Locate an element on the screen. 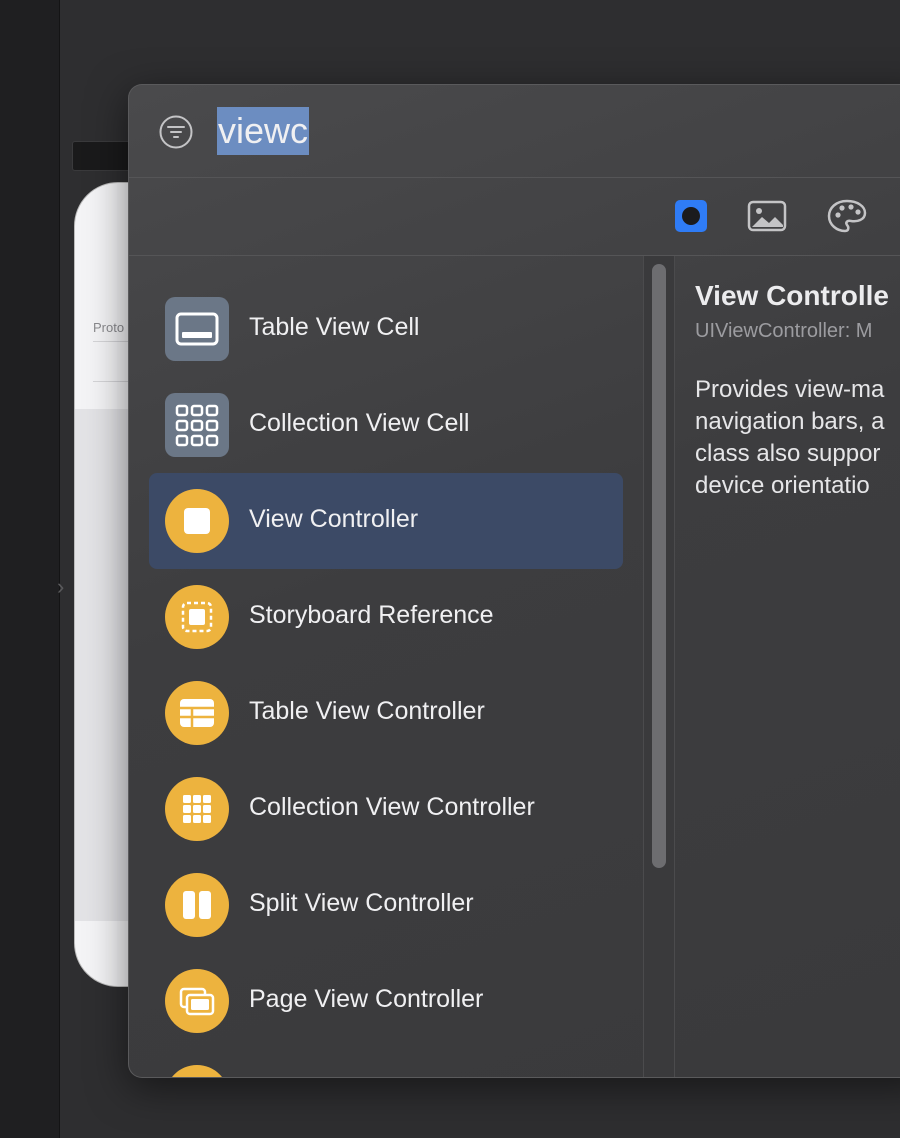 The width and height of the screenshot is (900, 1138). list-item: Split View Controller is located at coordinates (386, 905).